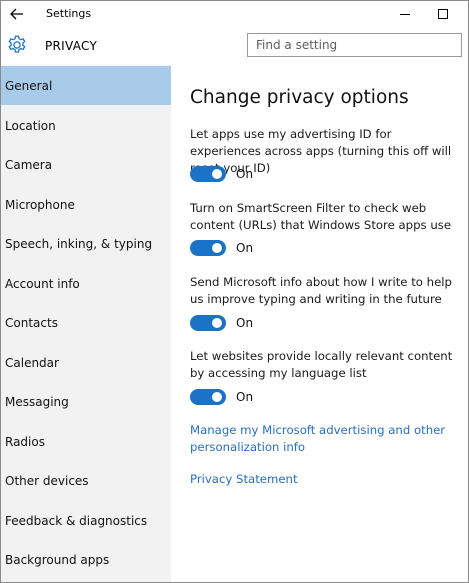  Describe the element at coordinates (29, 85) in the screenshot. I see `sidebar-item-label: General` at that location.